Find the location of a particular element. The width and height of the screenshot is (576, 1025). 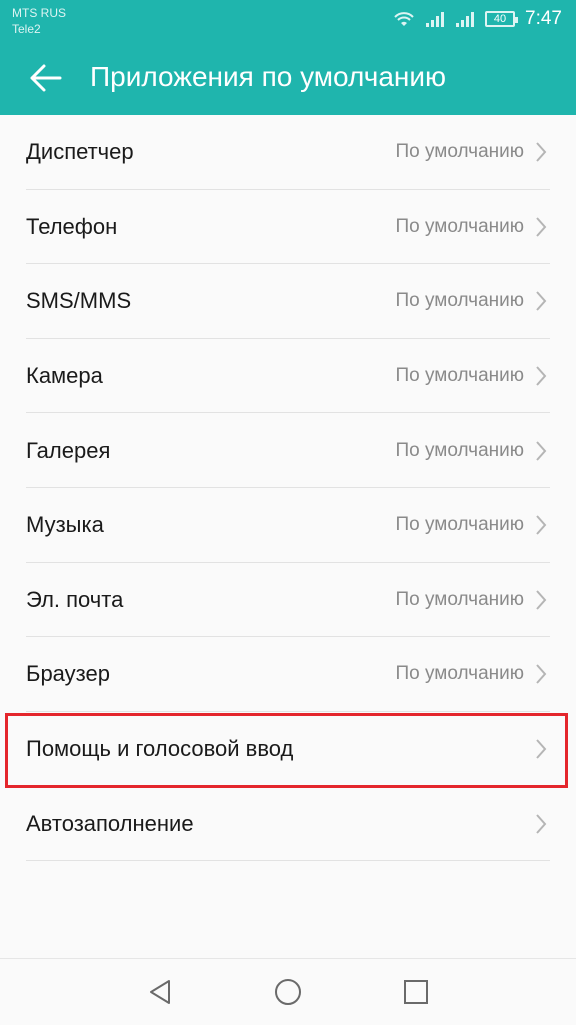

list-item-autofill: Автозаполнение is located at coordinates (288, 823).